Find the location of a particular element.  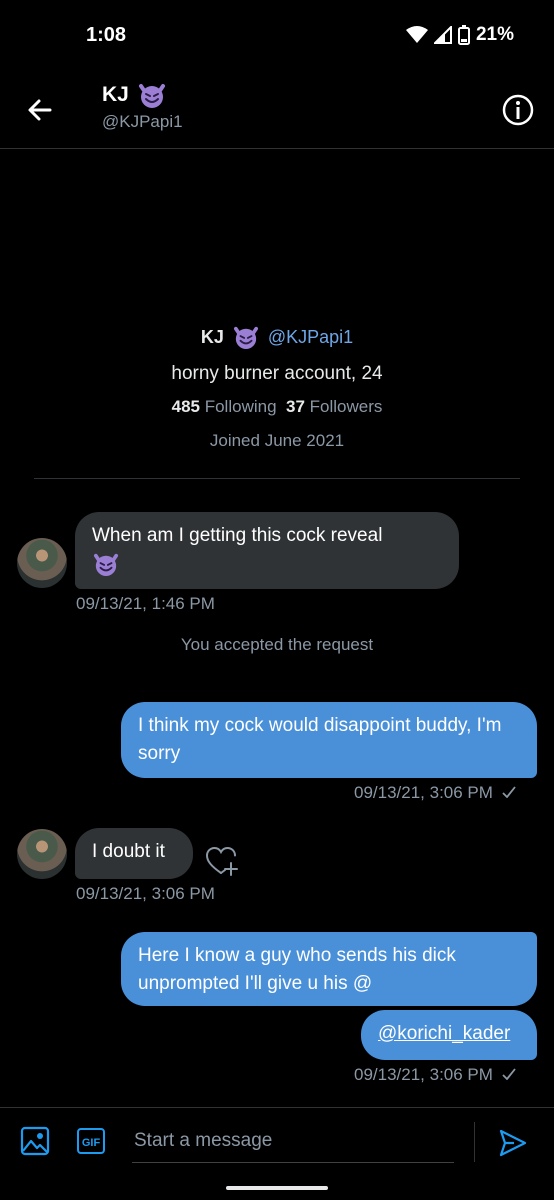

back-arrow-icon is located at coordinates (40, 110).